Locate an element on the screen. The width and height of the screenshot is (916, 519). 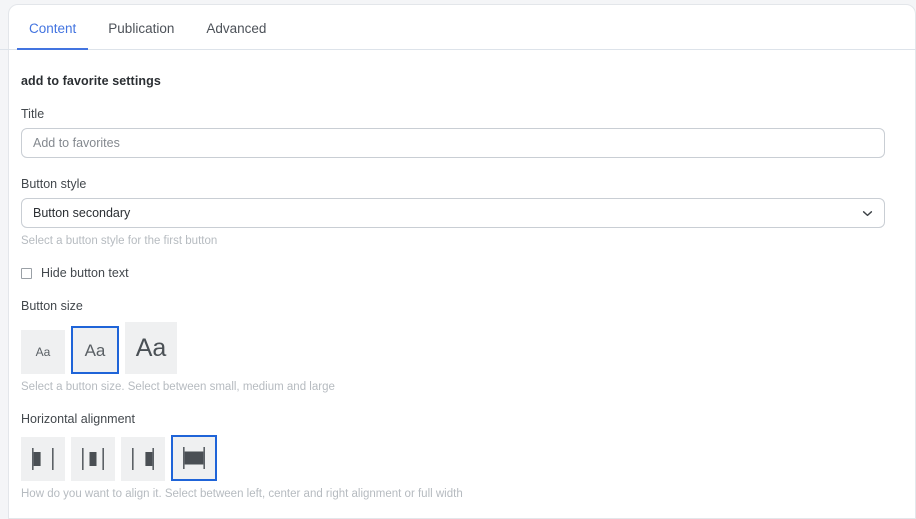
align-full-width-option is located at coordinates (194, 458).